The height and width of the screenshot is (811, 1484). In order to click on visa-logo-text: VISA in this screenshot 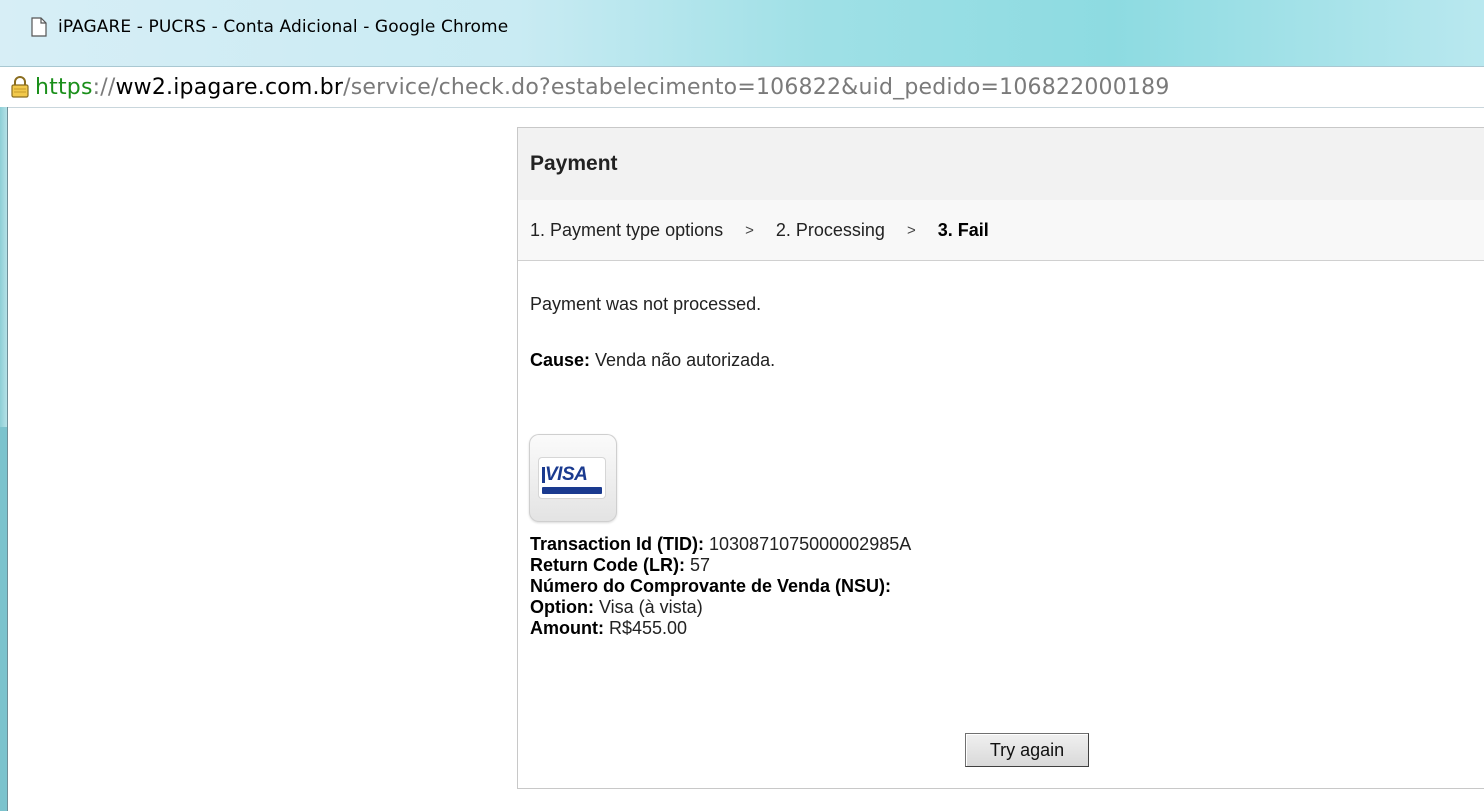, I will do `click(566, 474)`.